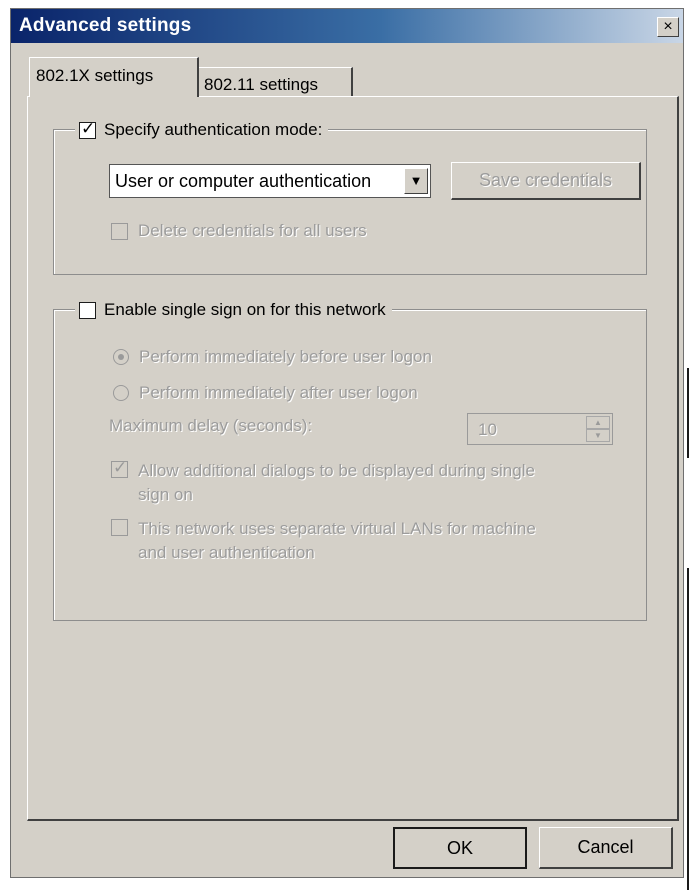  I want to click on sso-group-title: Enable single sign on for this network, so click(233, 310).